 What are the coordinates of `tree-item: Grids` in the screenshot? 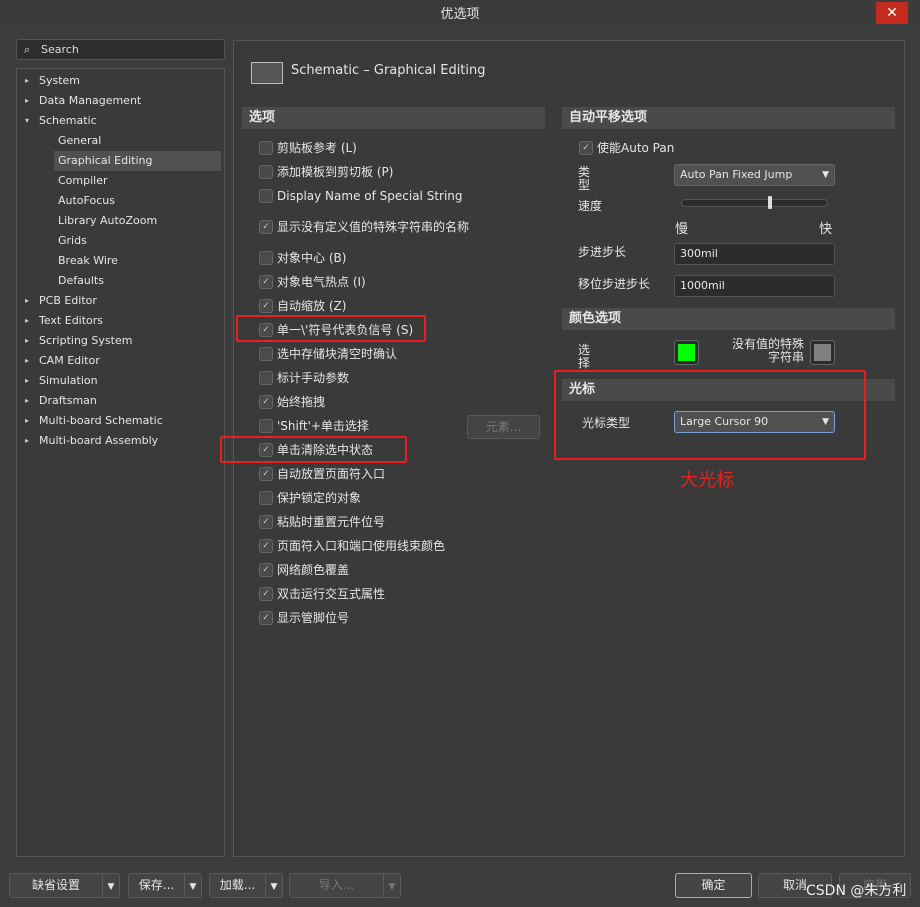 It's located at (72, 241).